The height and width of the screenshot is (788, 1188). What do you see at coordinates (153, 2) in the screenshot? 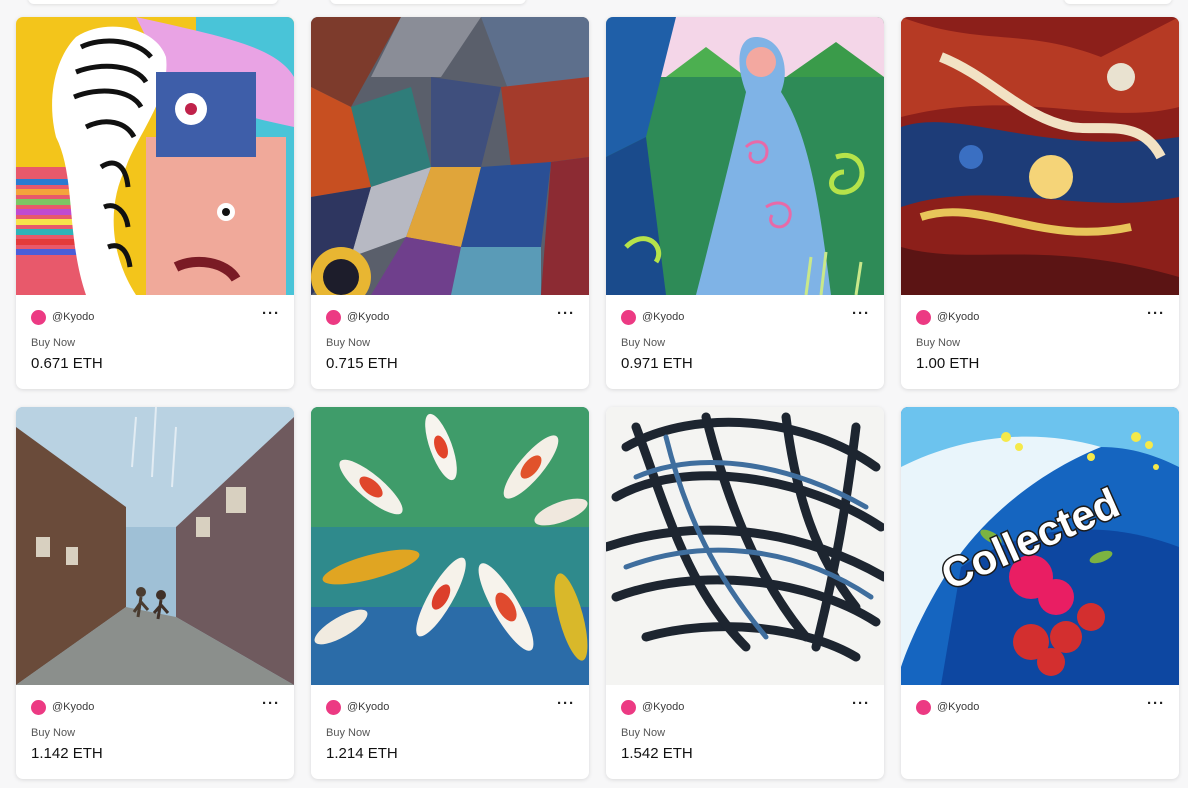
I see `top-control-left` at bounding box center [153, 2].